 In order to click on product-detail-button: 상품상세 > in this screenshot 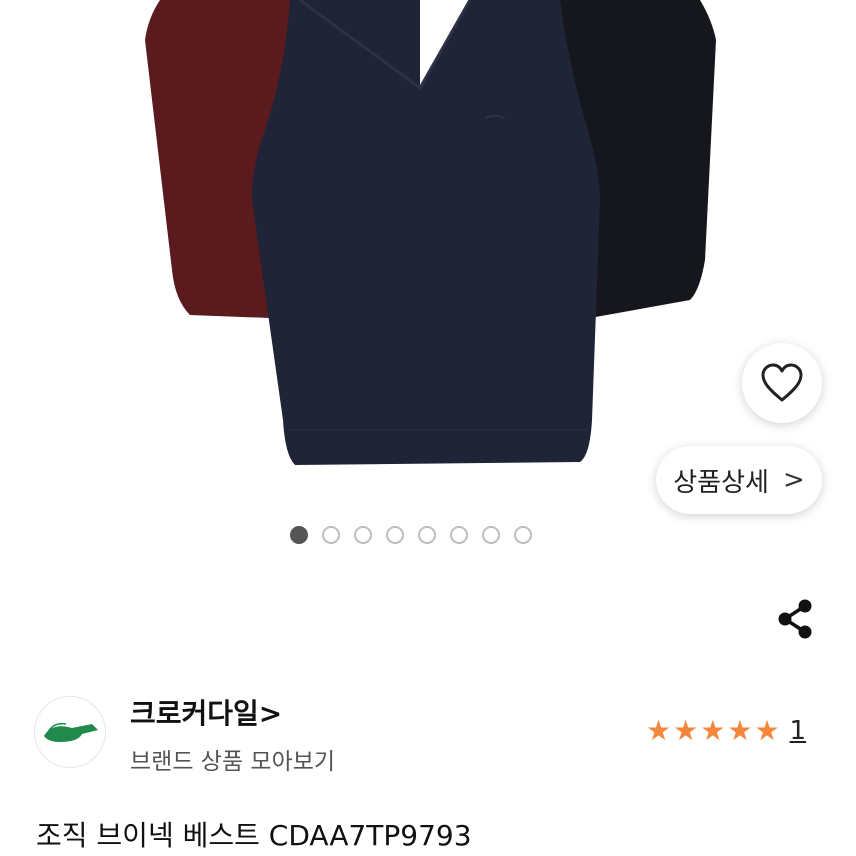, I will do `click(739, 480)`.